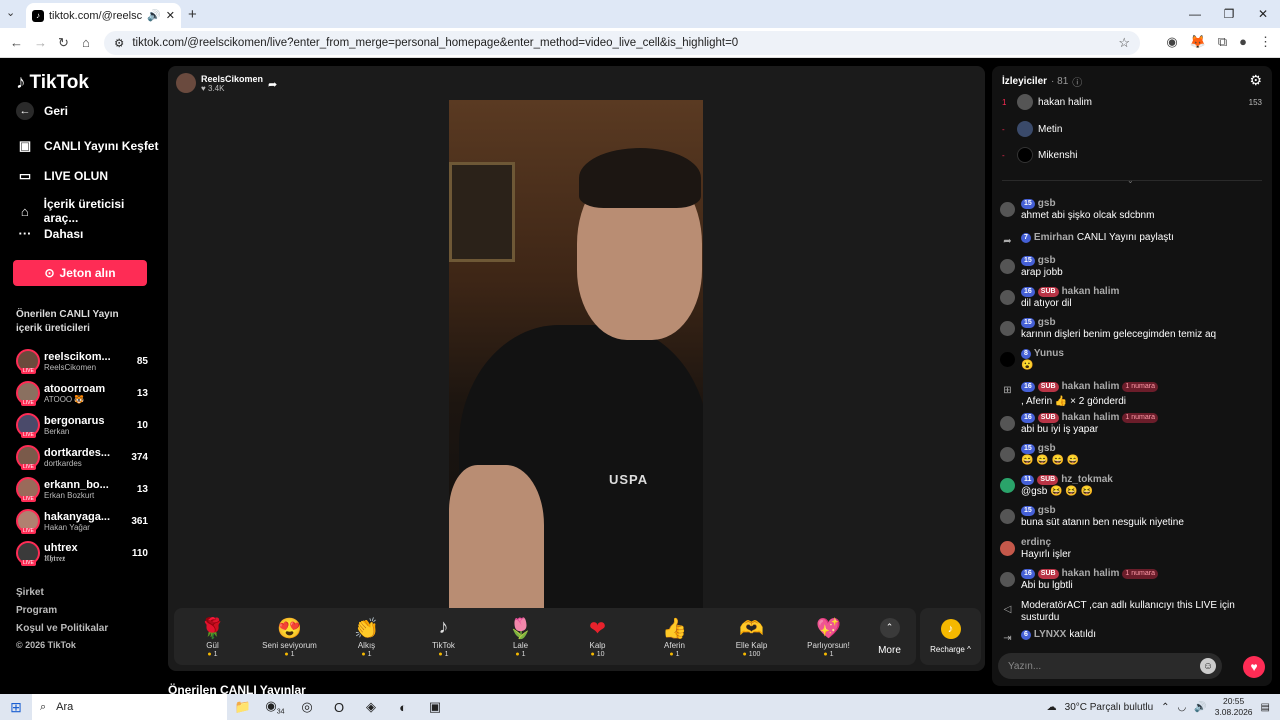 The height and width of the screenshot is (720, 1280). What do you see at coordinates (1265, 42) in the screenshot?
I see `browser-menu-icon: ⋮` at bounding box center [1265, 42].